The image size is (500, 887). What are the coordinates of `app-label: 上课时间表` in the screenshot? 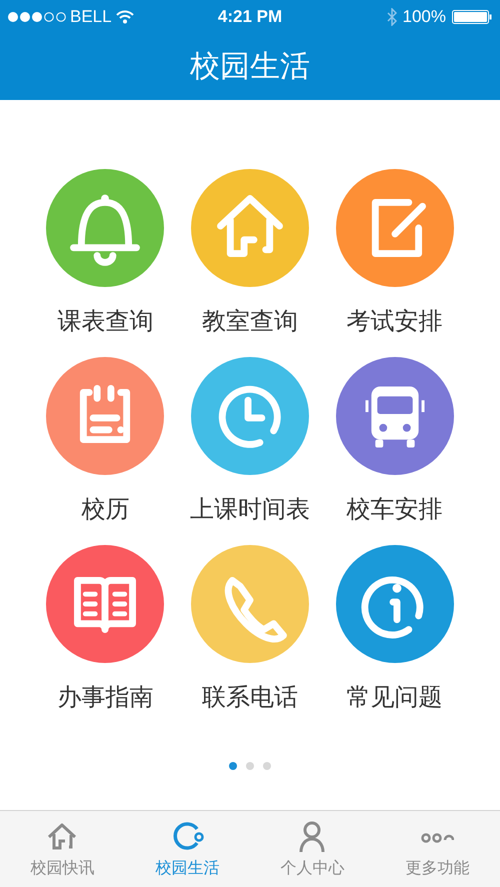 It's located at (250, 510).